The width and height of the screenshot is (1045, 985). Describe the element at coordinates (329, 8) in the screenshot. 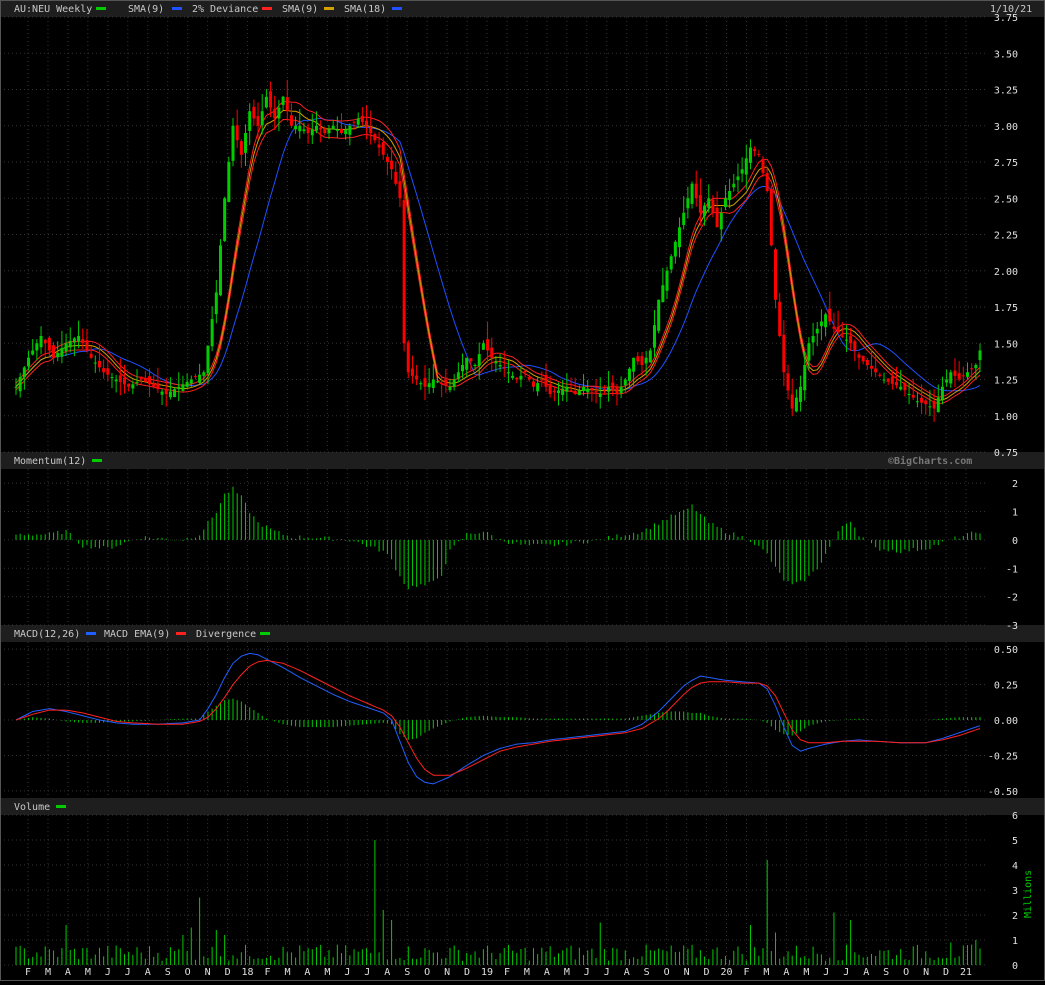

I see `legend-swatch-sma9-b` at that location.